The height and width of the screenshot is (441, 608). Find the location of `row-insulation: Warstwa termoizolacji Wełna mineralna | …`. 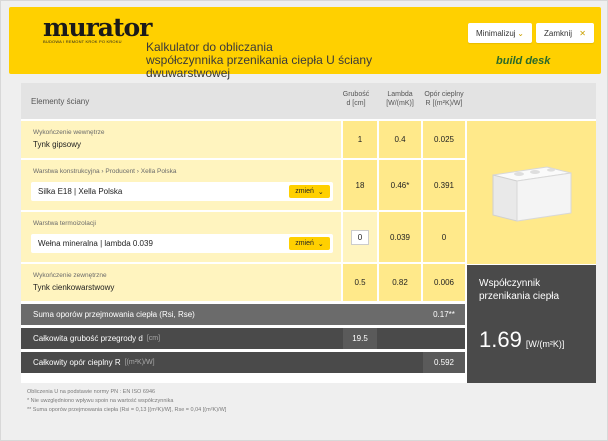

row-insulation: Warstwa termoizolacji Wełna mineralna | … is located at coordinates (181, 237).